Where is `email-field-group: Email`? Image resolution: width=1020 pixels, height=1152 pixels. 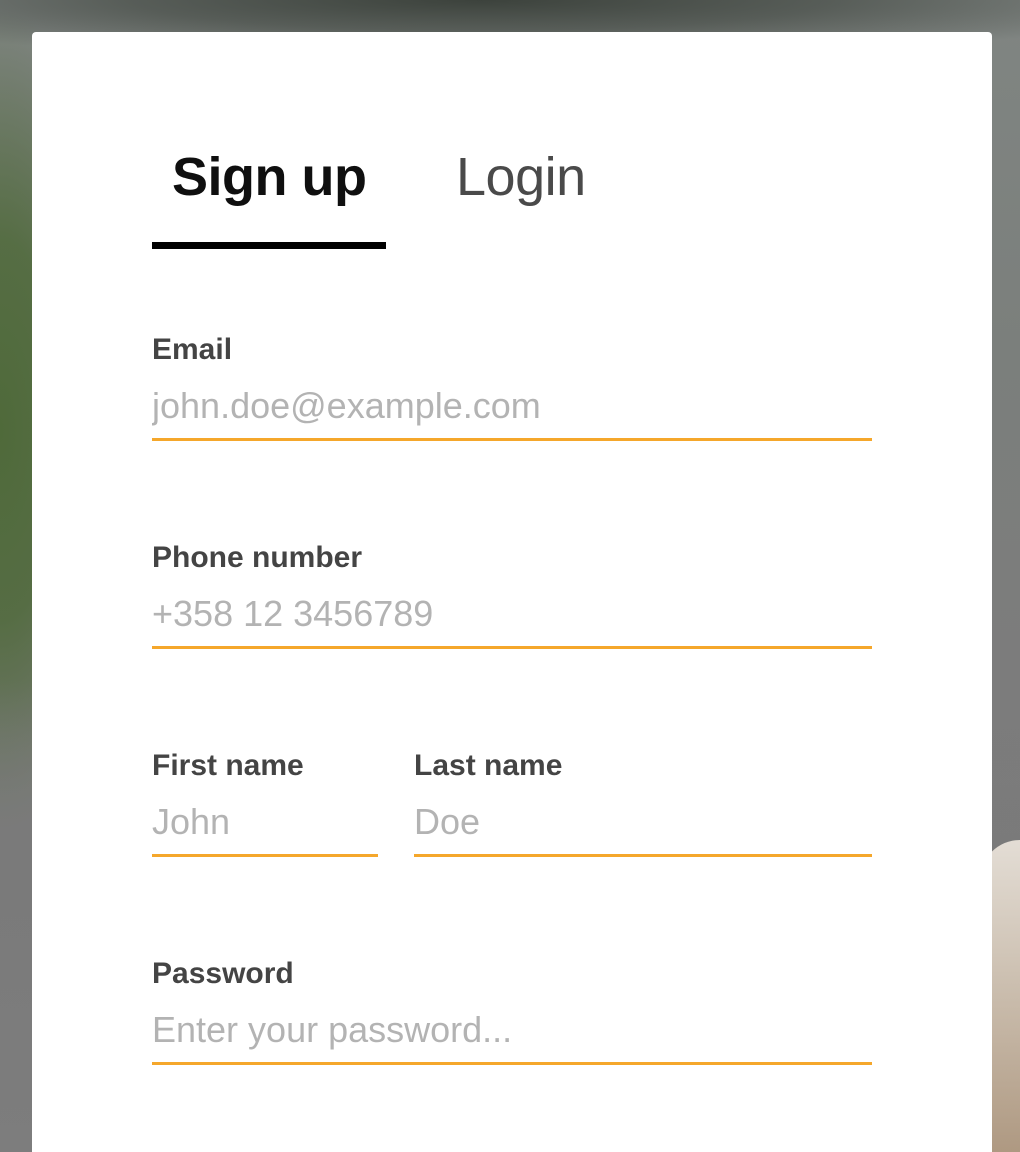
email-field-group: Email is located at coordinates (512, 386).